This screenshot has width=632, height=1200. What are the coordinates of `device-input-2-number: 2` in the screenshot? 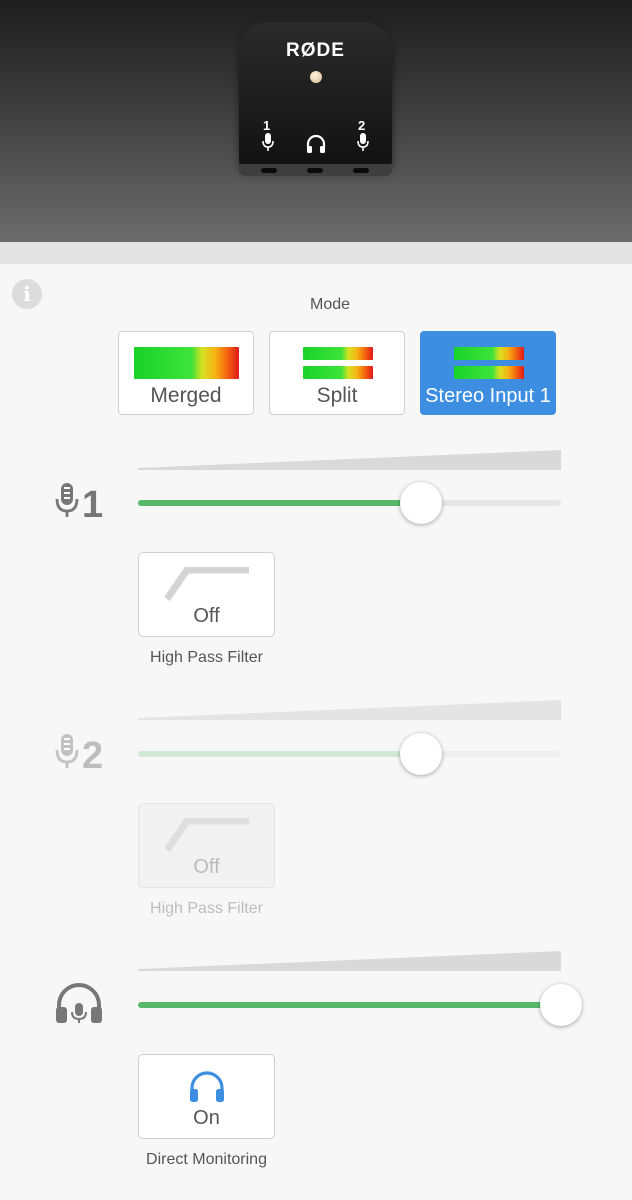 It's located at (362, 125).